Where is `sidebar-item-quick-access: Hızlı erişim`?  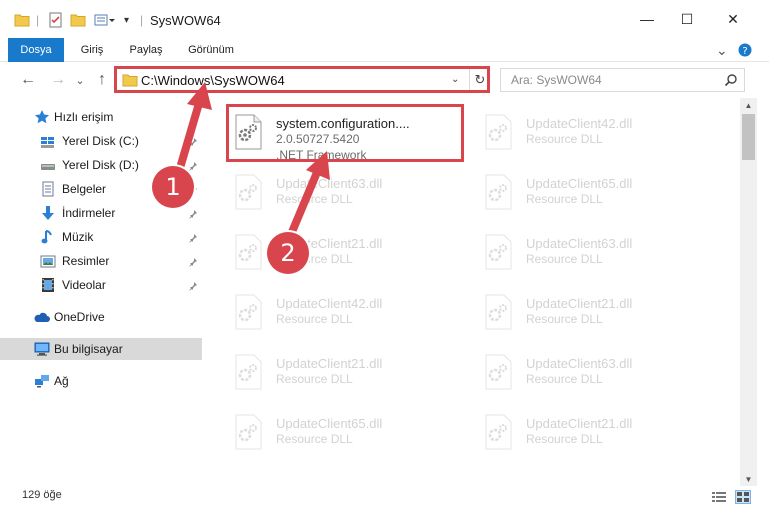 sidebar-item-quick-access: Hızlı erişim is located at coordinates (101, 117).